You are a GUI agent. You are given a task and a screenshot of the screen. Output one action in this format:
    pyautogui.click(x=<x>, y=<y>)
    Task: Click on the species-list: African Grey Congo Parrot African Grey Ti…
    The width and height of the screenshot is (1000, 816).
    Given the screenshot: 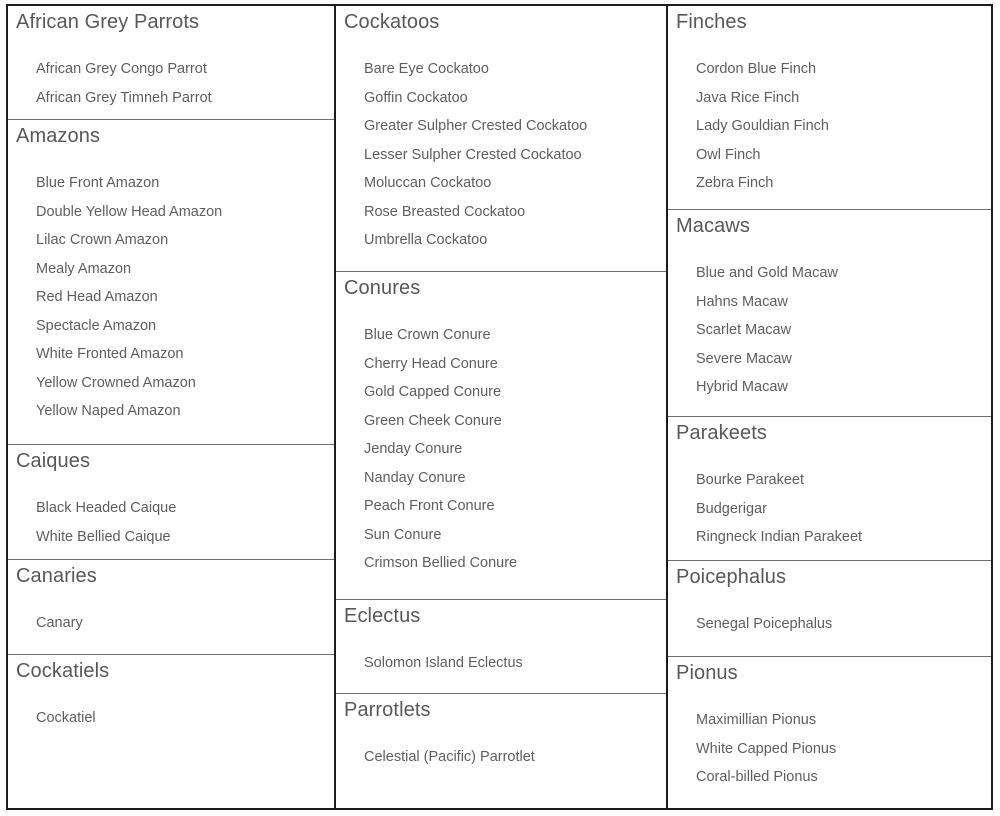 What is the action you would take?
    pyautogui.click(x=171, y=73)
    